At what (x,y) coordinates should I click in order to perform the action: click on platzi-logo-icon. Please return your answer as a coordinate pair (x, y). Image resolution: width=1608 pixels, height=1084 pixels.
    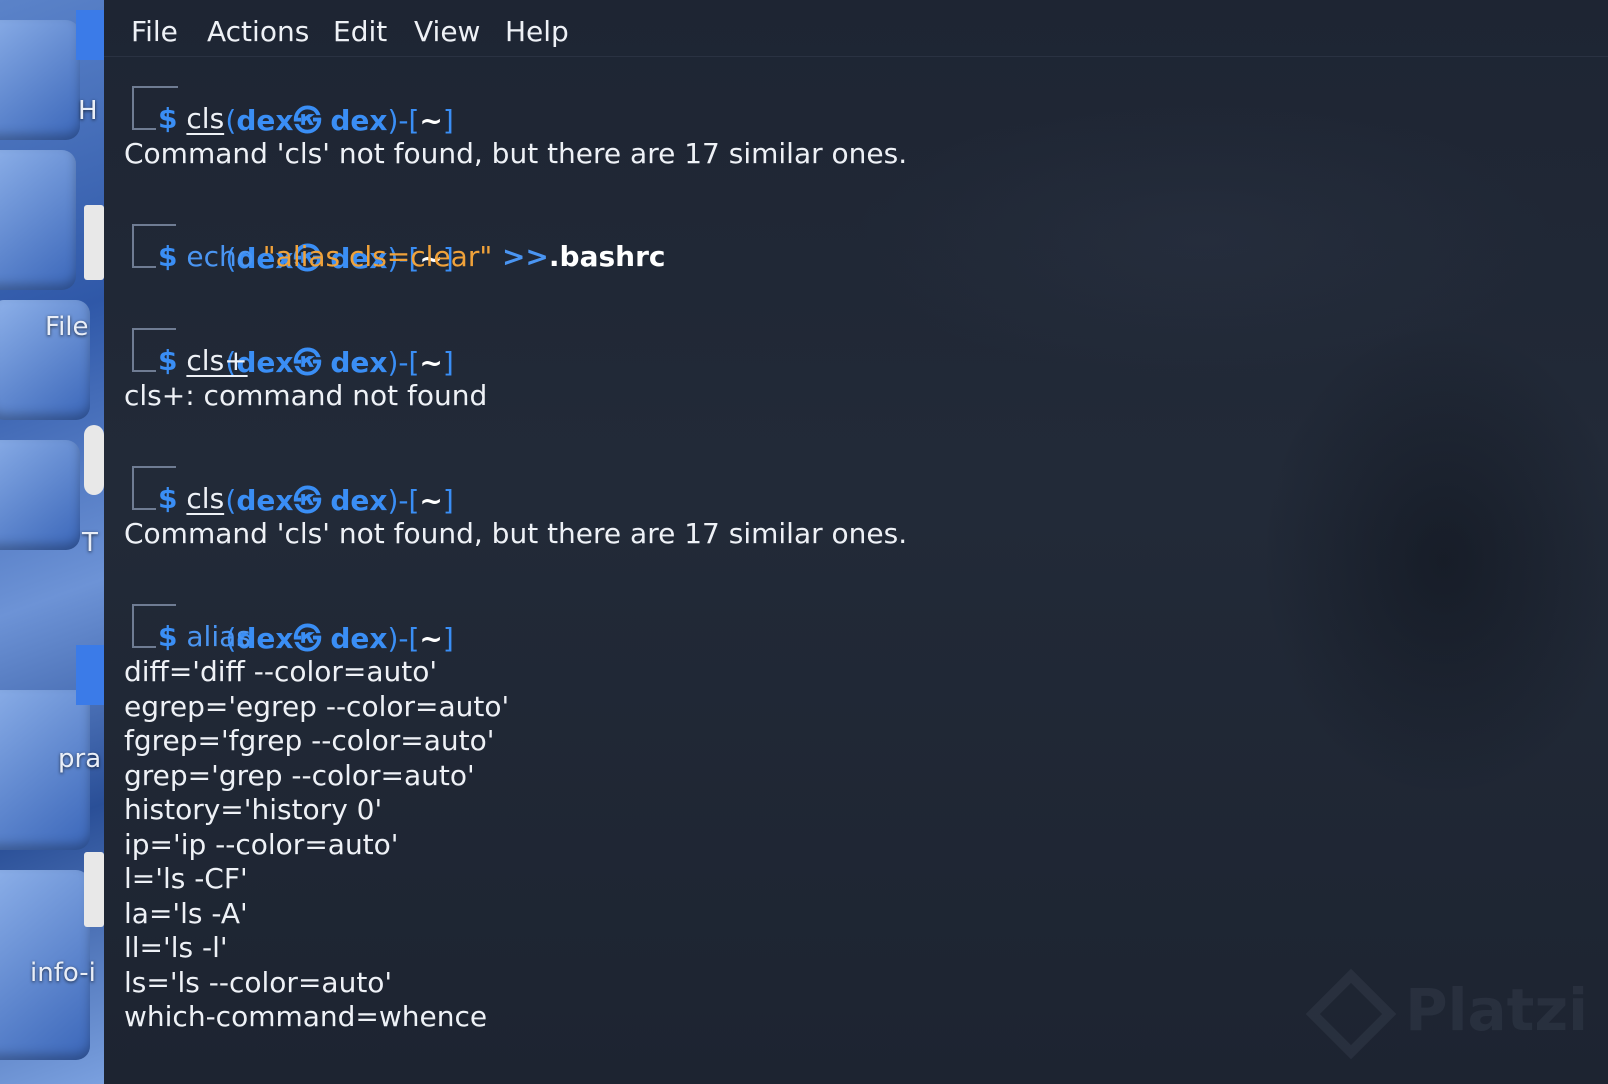
    Looking at the image, I should click on (1351, 1014).